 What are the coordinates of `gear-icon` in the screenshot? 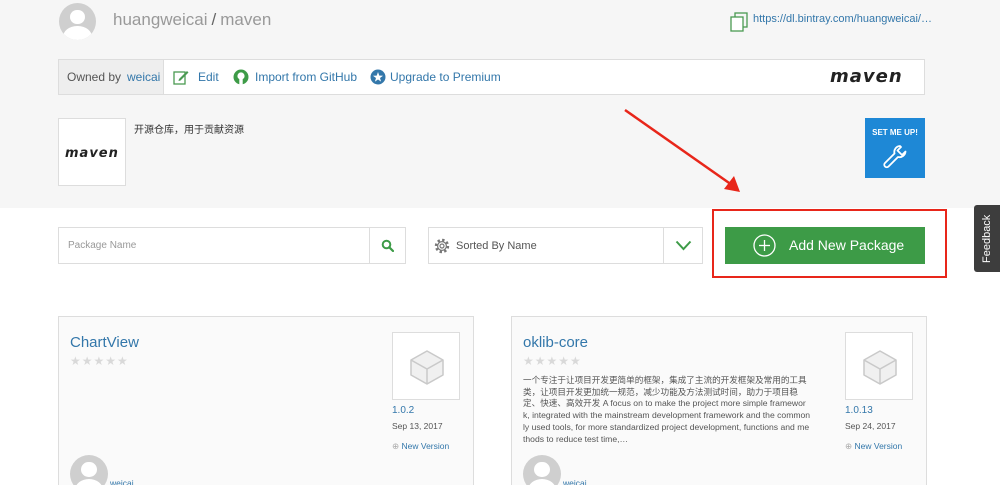 It's located at (442, 246).